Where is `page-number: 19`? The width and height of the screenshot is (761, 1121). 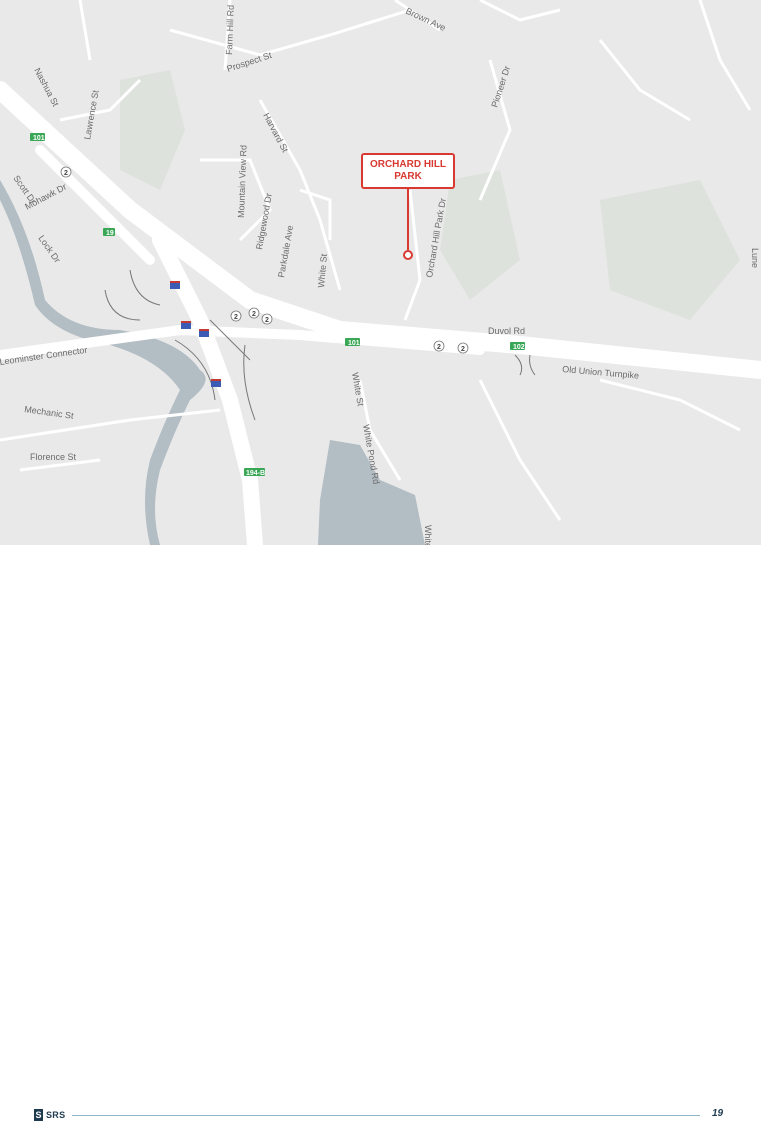 page-number: 19 is located at coordinates (718, 1113).